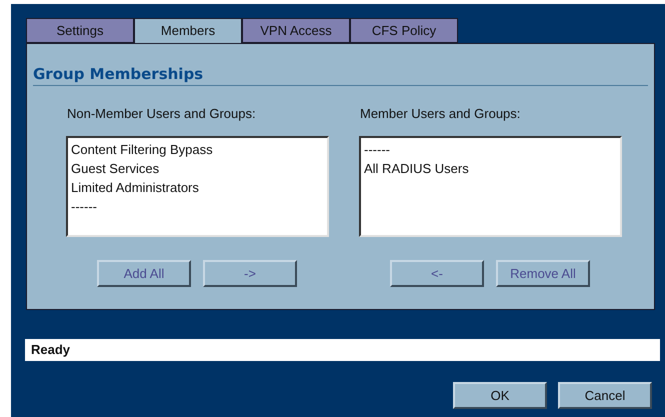 The height and width of the screenshot is (417, 665). What do you see at coordinates (342, 350) in the screenshot?
I see `status-bar: Ready` at bounding box center [342, 350].